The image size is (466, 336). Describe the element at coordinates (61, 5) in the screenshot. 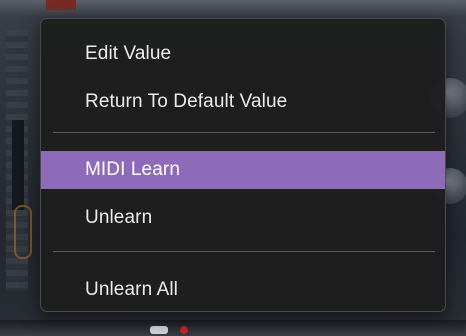

I see `plugin-red-marker` at that location.